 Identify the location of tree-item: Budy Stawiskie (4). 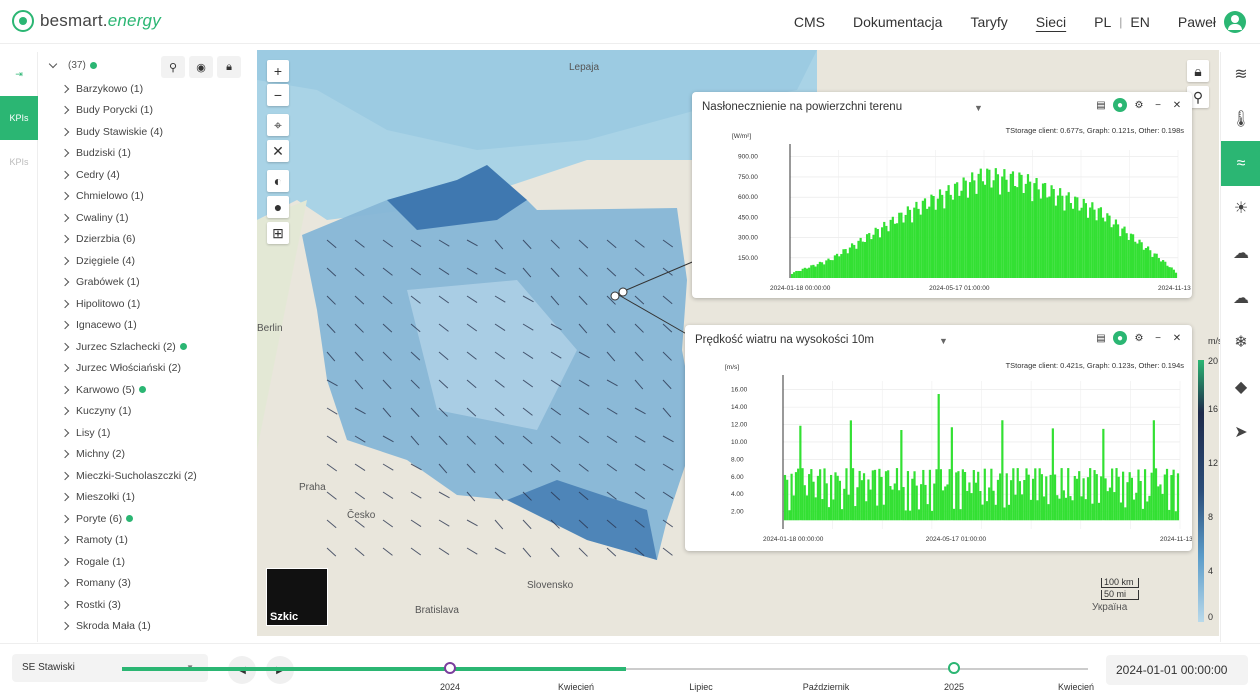
(157, 132).